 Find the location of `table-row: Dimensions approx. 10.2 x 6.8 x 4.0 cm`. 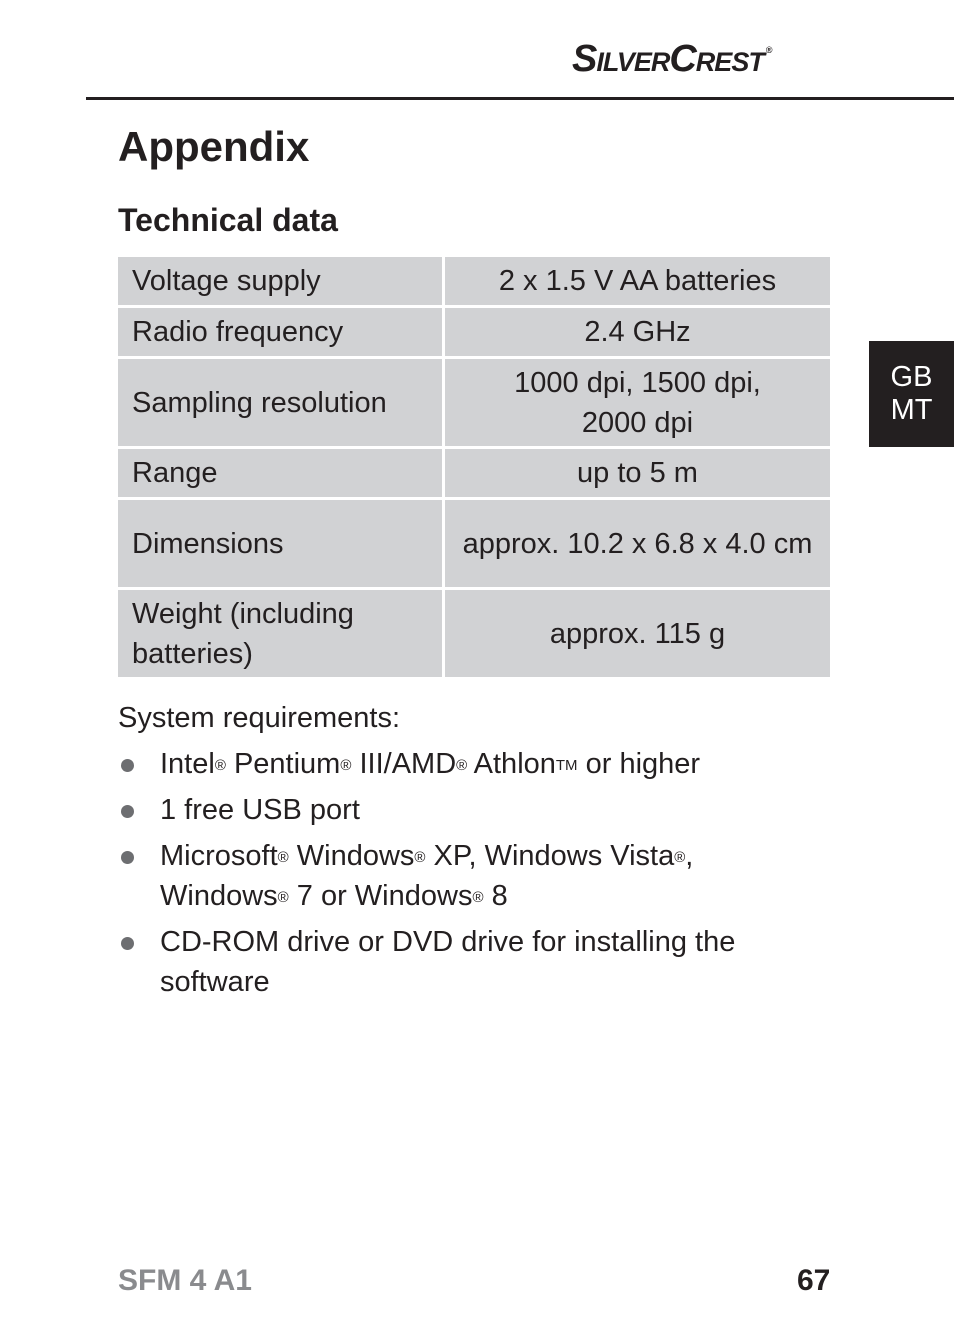

table-row: Dimensions approx. 10.2 x 6.8 x 4.0 cm is located at coordinates (474, 543).